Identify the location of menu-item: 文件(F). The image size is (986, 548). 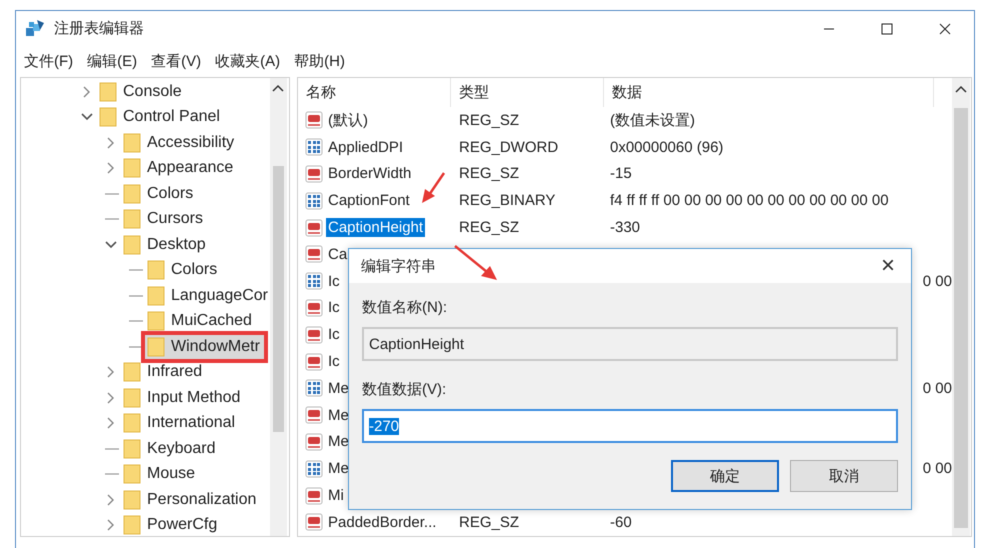
(49, 61).